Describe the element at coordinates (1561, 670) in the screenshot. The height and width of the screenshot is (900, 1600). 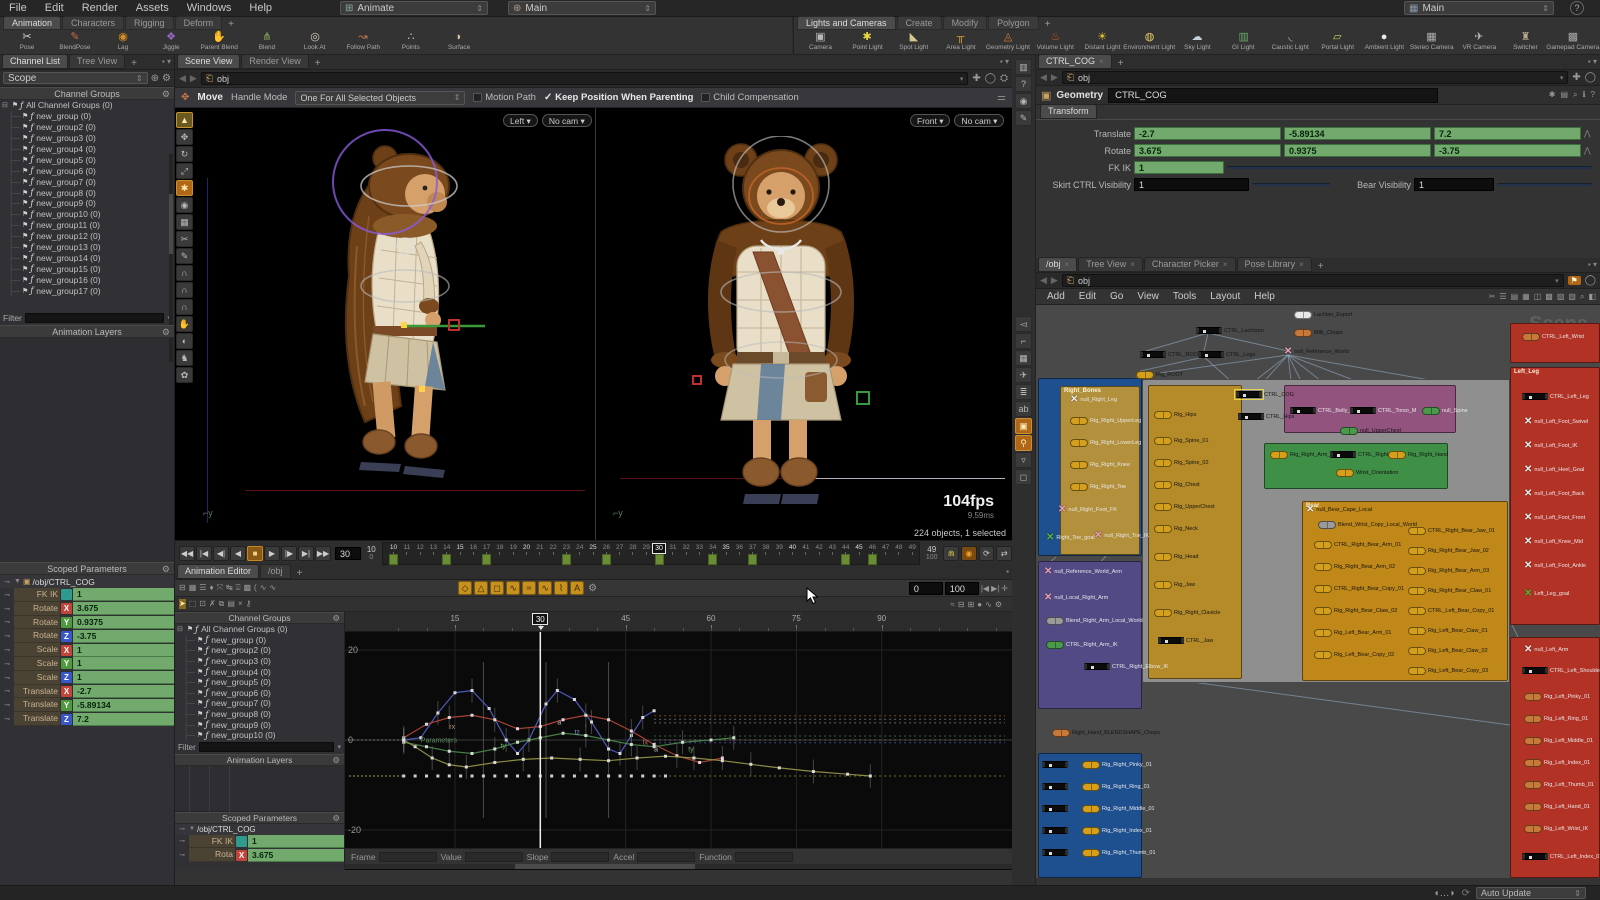
I see `node-ctrl_left_shoulder: CTRL_Left_Shoulder` at that location.